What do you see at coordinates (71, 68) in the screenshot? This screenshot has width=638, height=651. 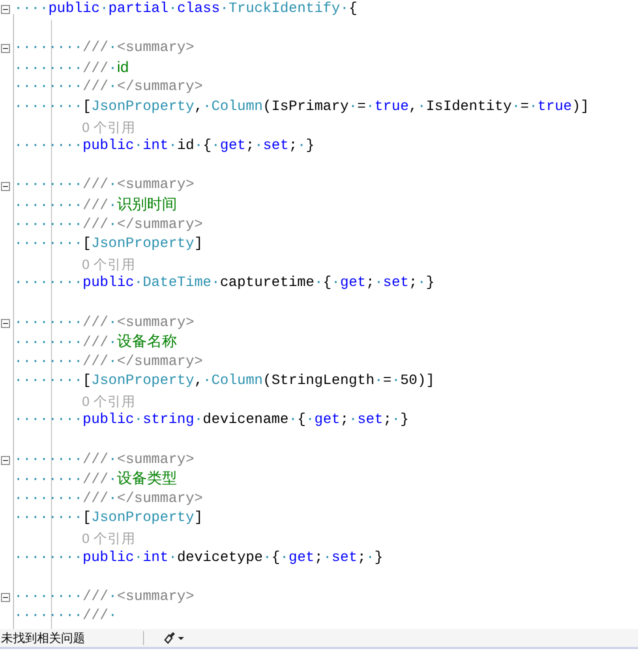 I see `code-line: ········///·id` at bounding box center [71, 68].